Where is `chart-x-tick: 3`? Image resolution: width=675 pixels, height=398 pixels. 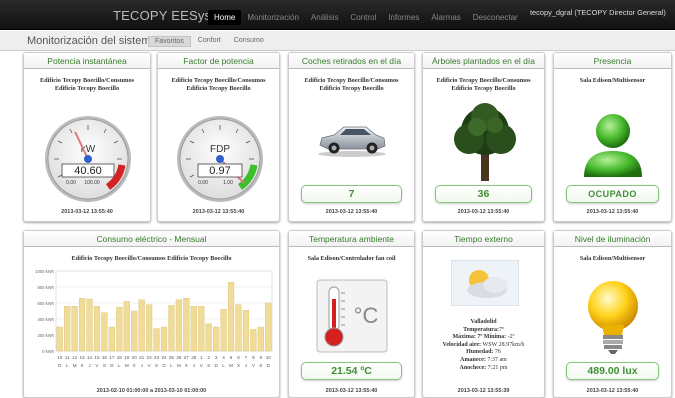 chart-x-tick: 3 is located at coordinates (216, 357).